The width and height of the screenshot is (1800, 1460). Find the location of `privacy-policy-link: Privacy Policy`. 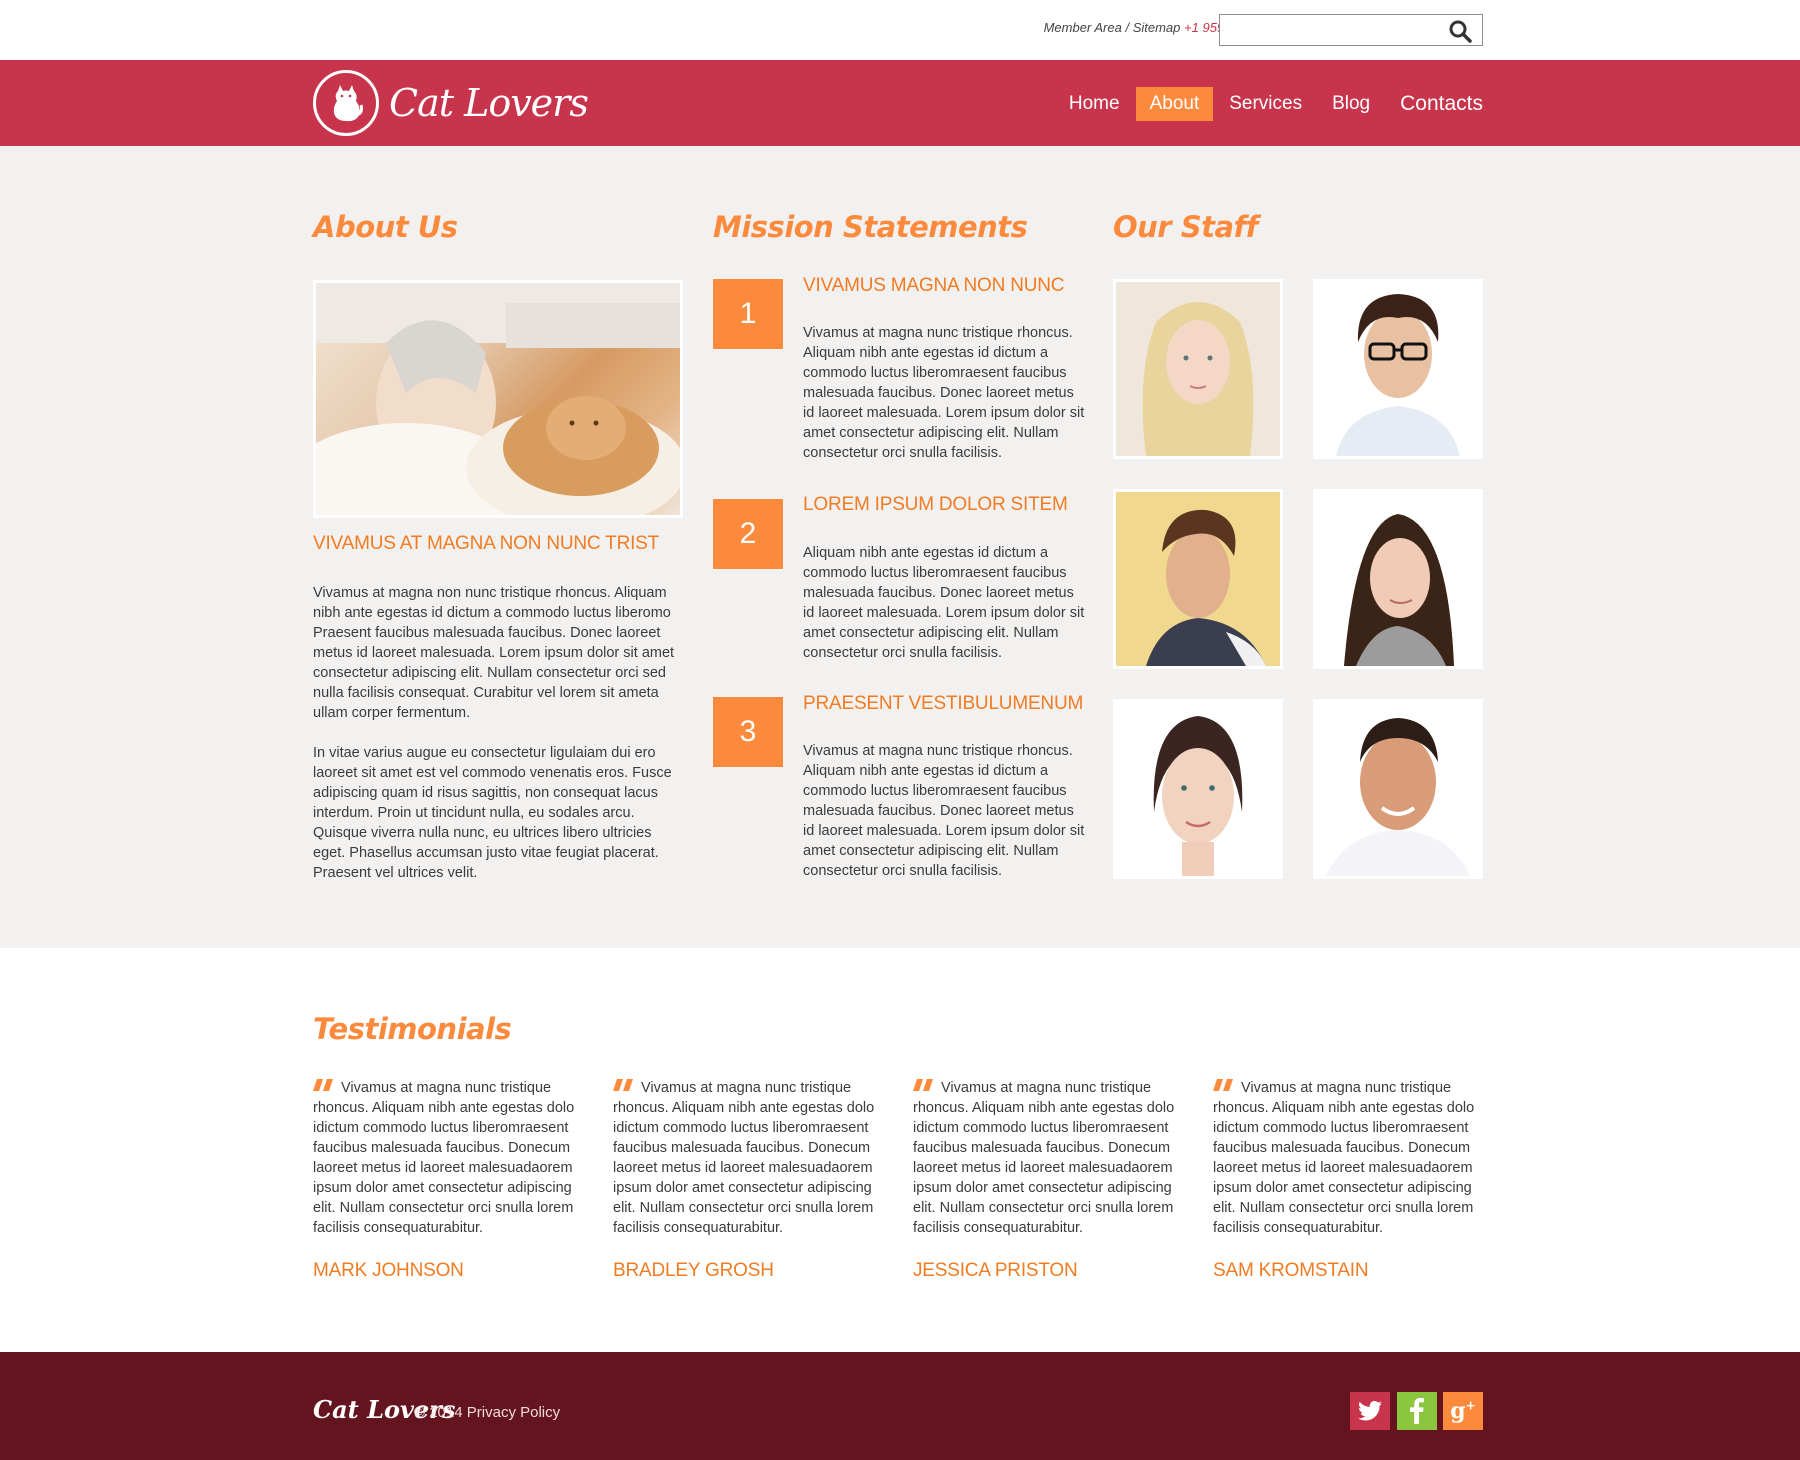

privacy-policy-link: Privacy Policy is located at coordinates (513, 1412).